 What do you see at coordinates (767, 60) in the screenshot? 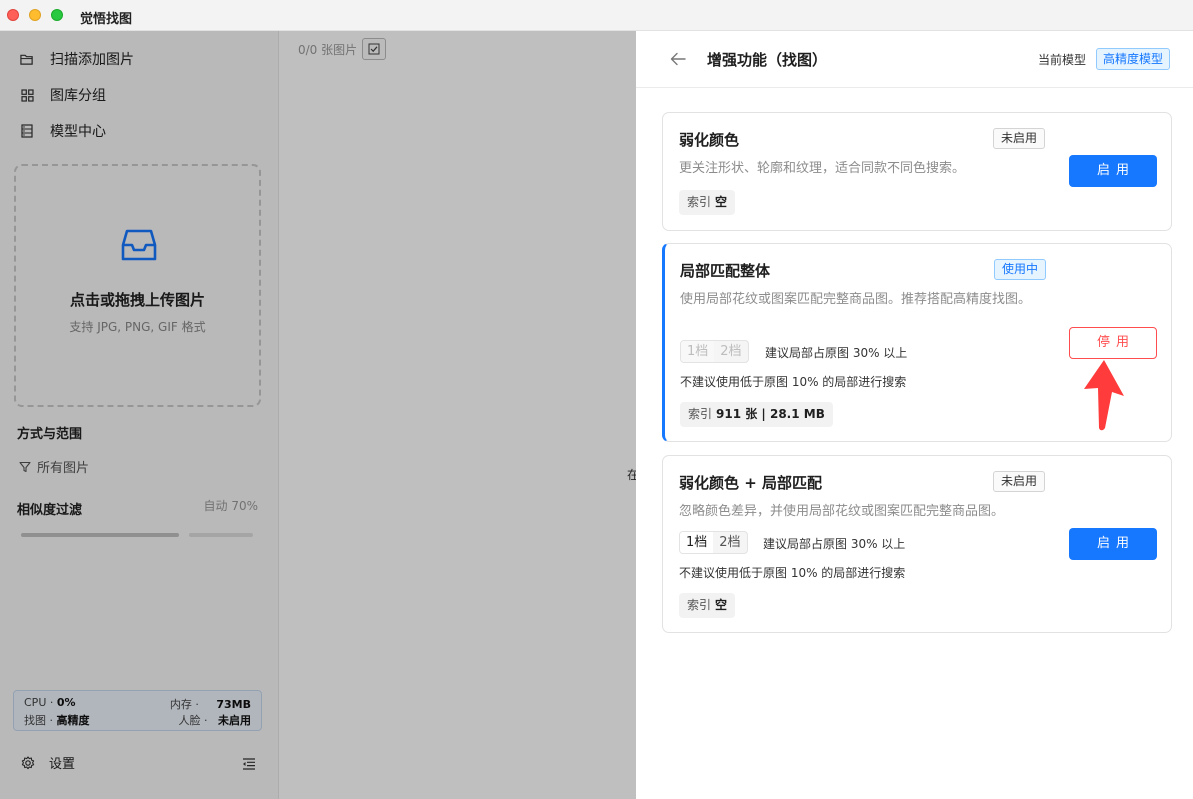
I see `drawer-title: 增强功能（找图）` at bounding box center [767, 60].